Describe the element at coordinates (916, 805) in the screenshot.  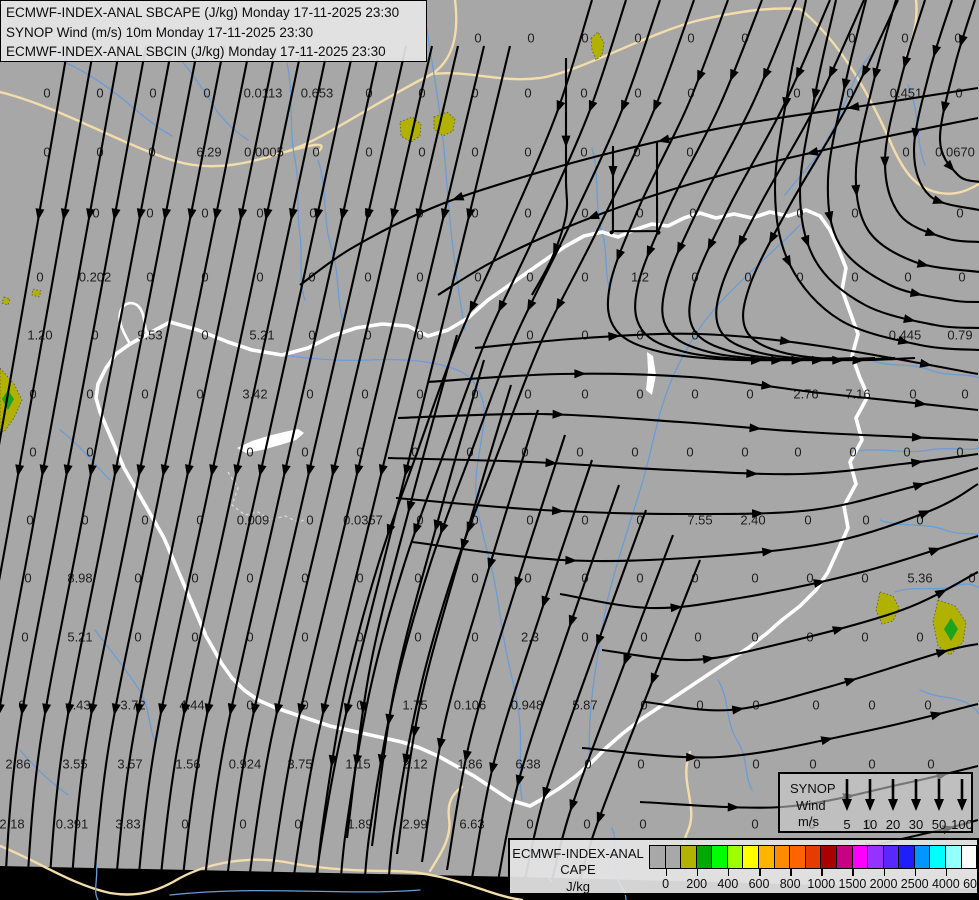
I see `synop-speed-entry: 30` at that location.